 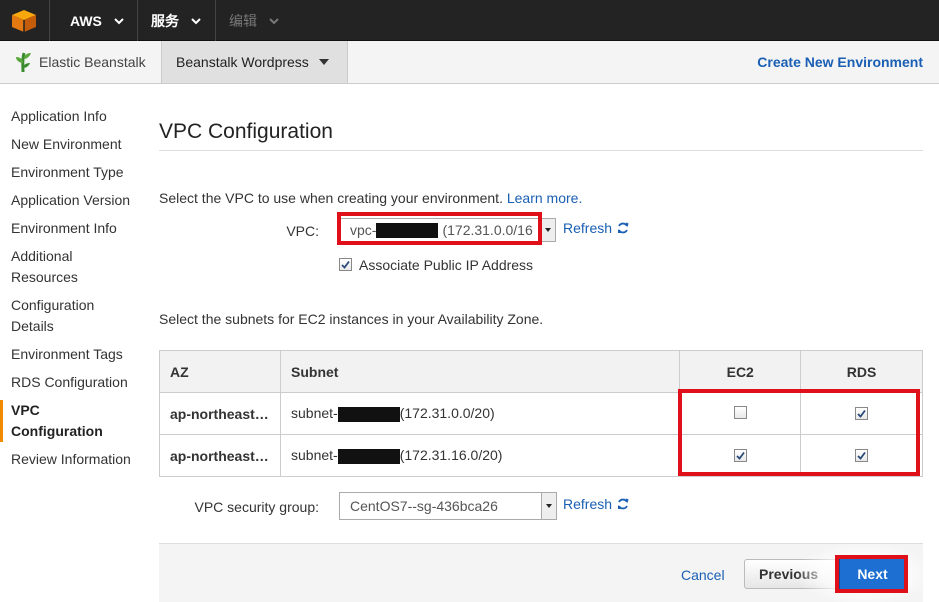 I want to click on associate-public-ip-checkbox, so click(x=345, y=264).